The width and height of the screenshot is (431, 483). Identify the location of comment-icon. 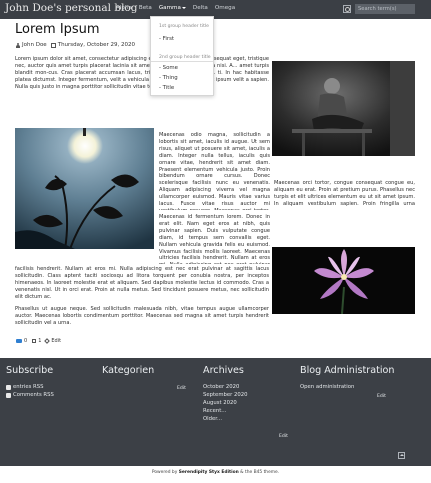
(19, 341).